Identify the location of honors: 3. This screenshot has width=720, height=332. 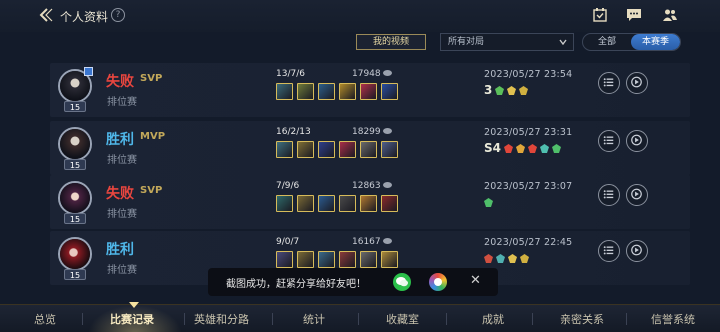
(506, 90).